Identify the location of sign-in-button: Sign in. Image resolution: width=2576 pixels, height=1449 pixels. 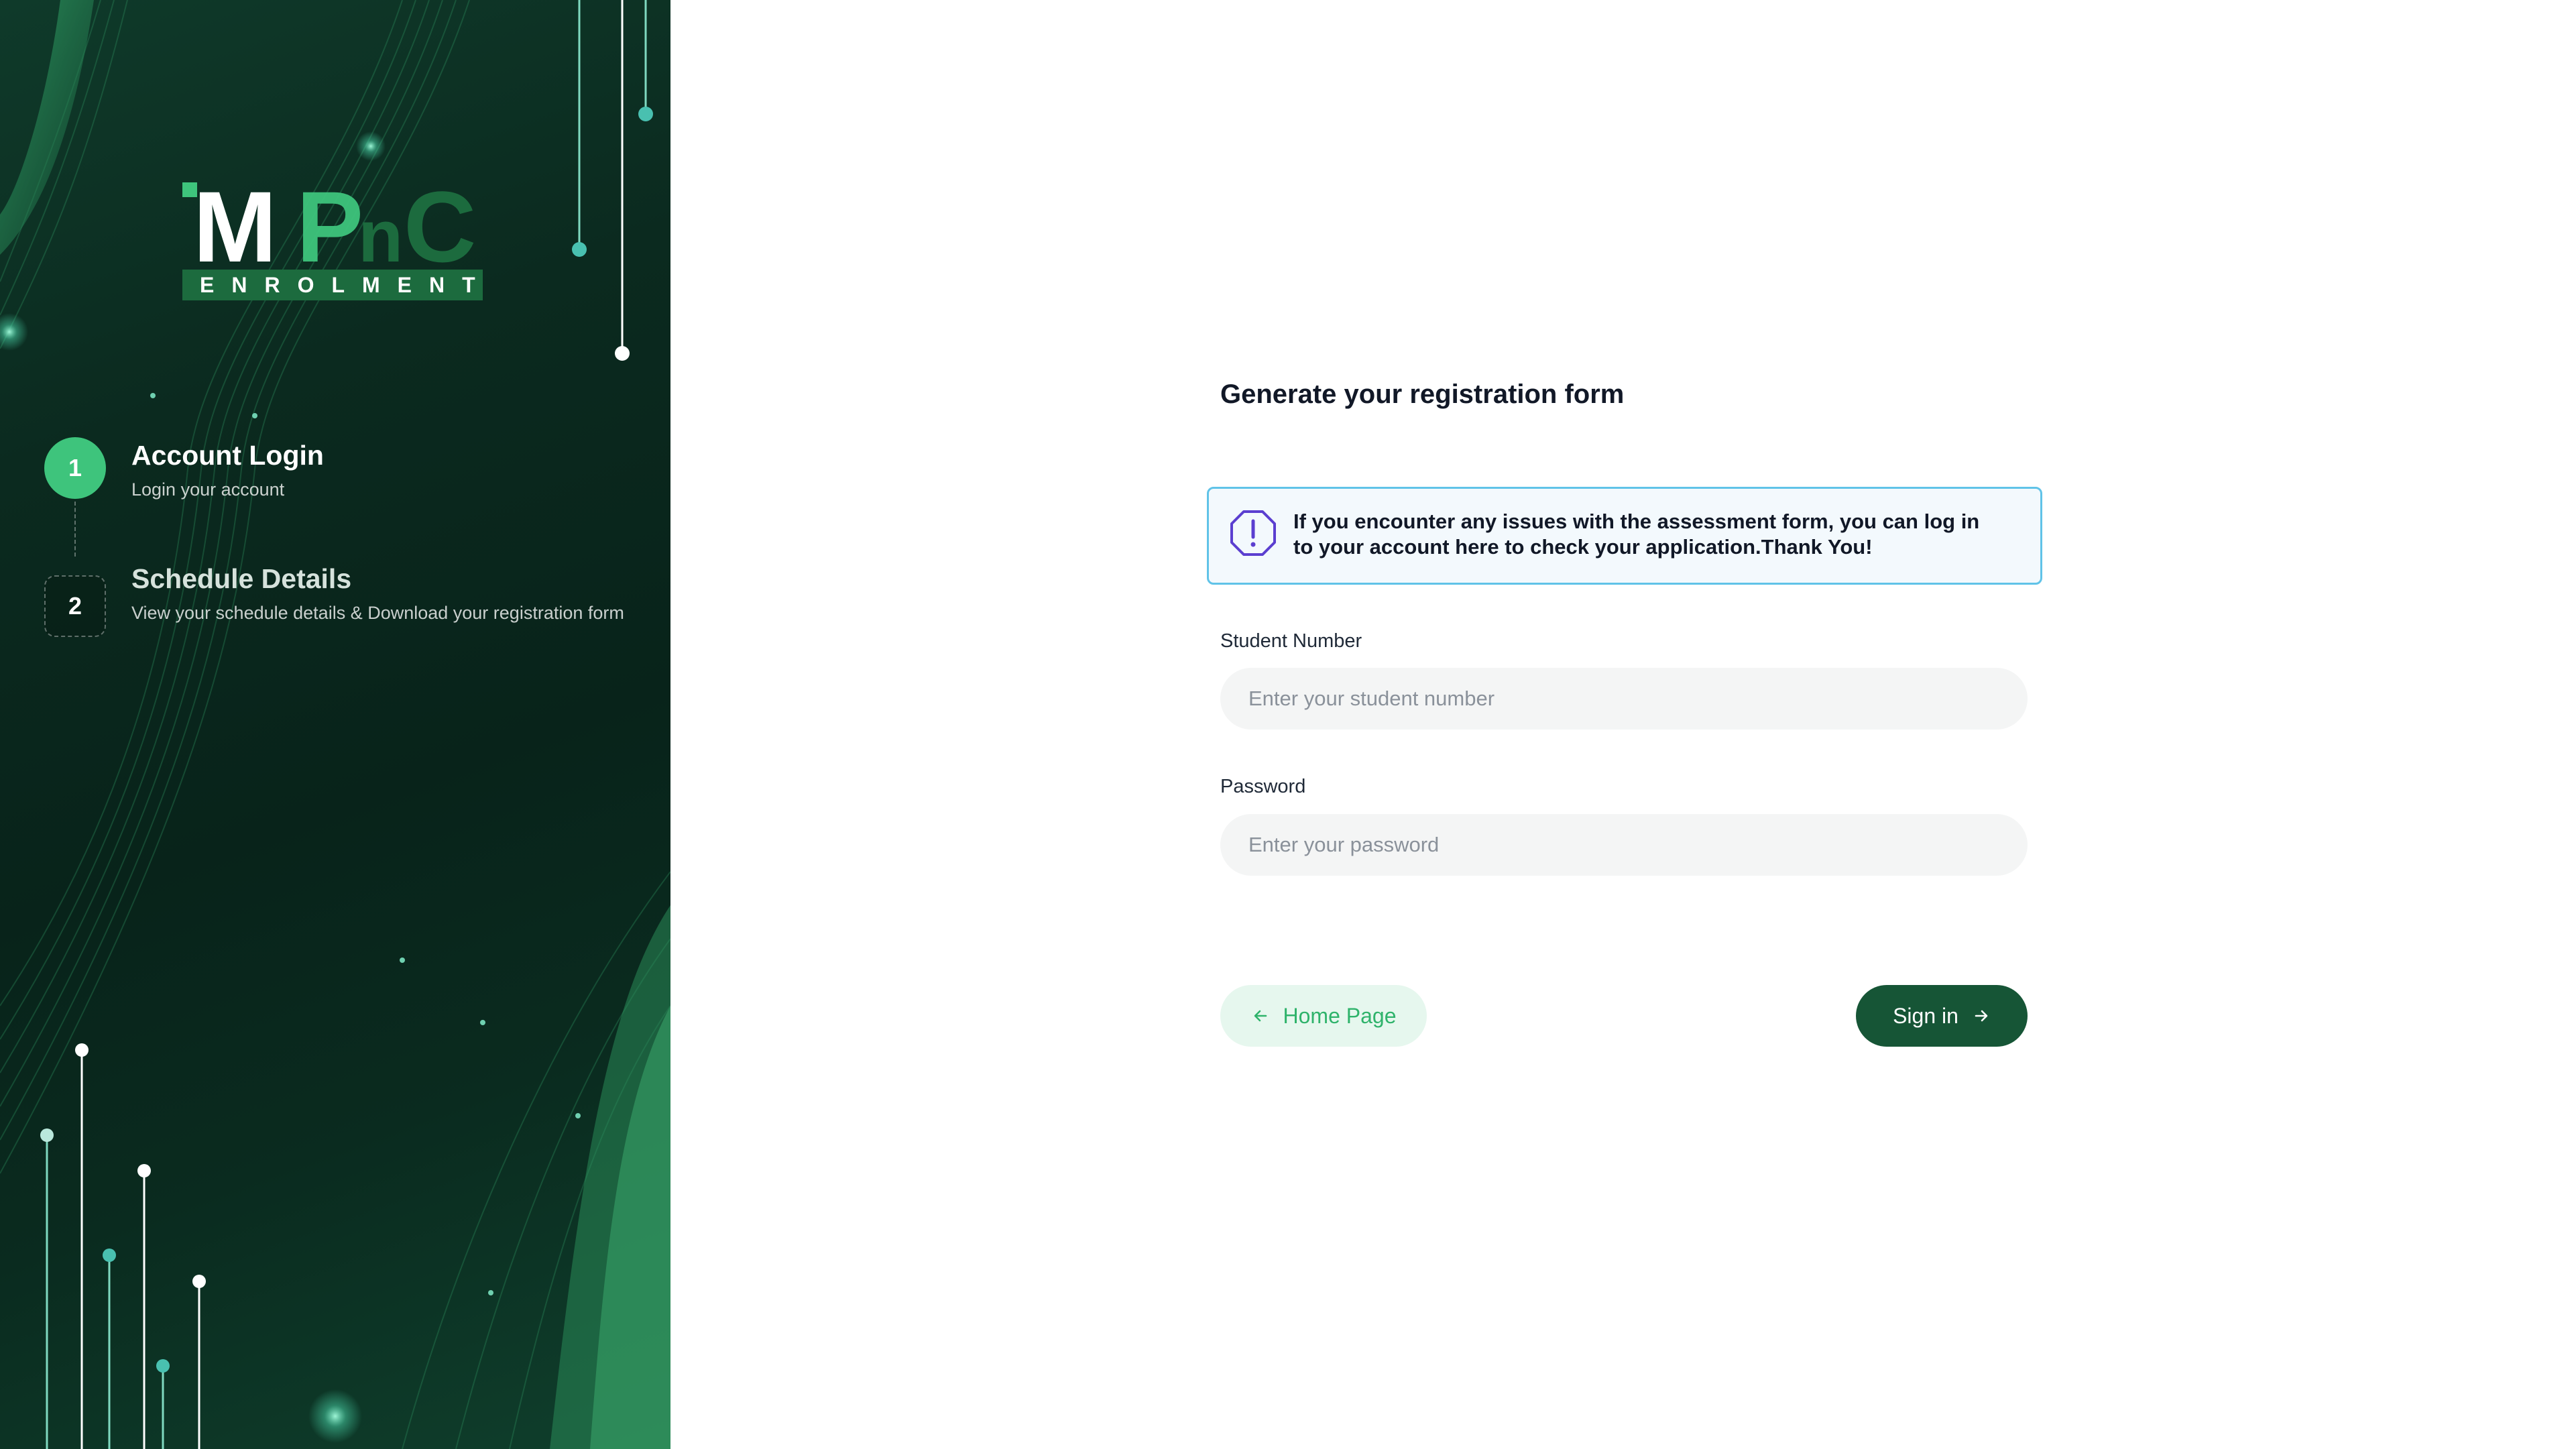
(1942, 1016).